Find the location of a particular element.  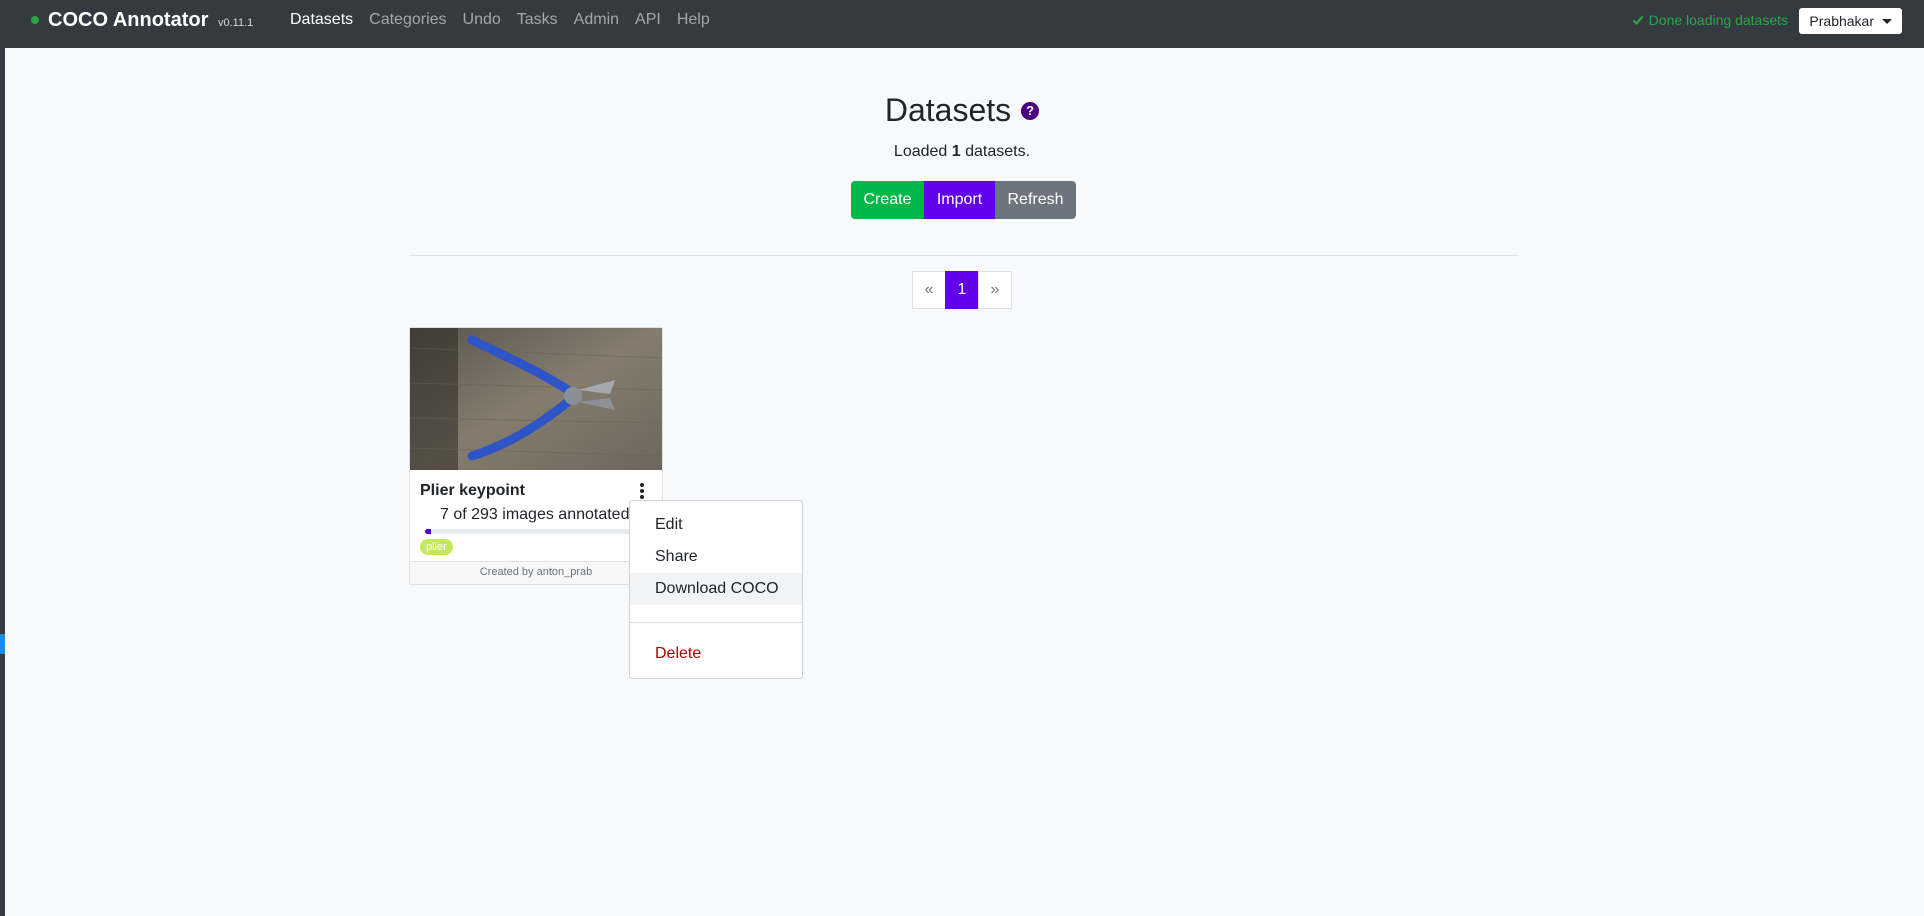

pagination: « 1 » is located at coordinates (962, 290).